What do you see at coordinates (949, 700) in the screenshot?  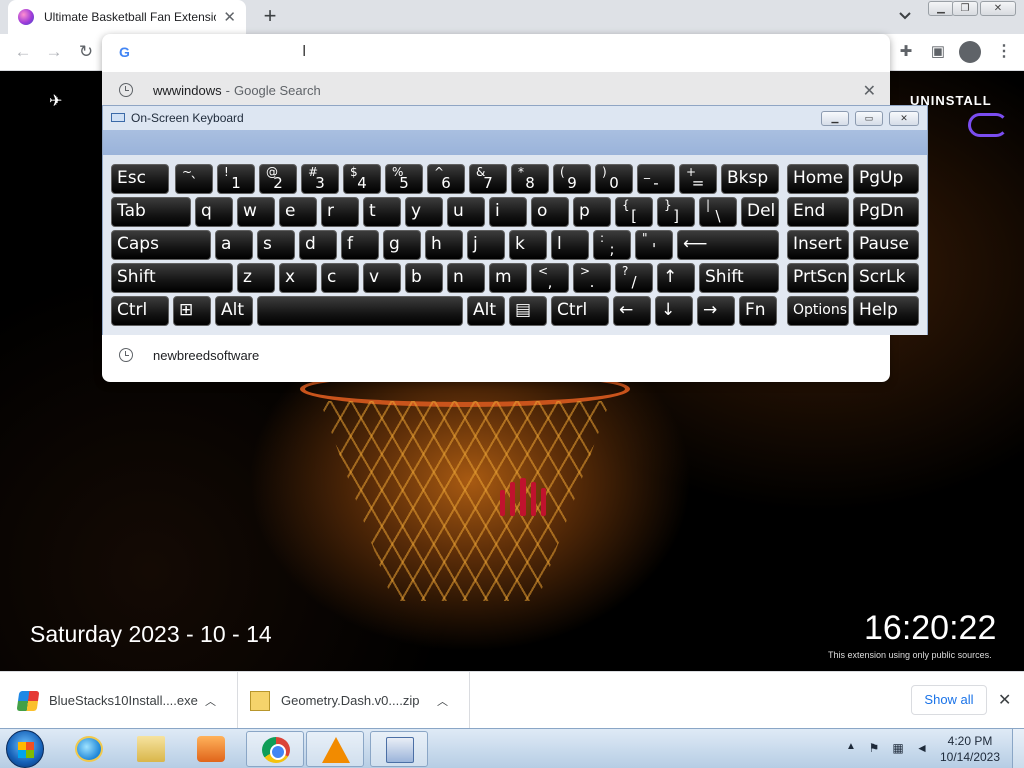 I see `show-all-downloads-button: Show all` at bounding box center [949, 700].